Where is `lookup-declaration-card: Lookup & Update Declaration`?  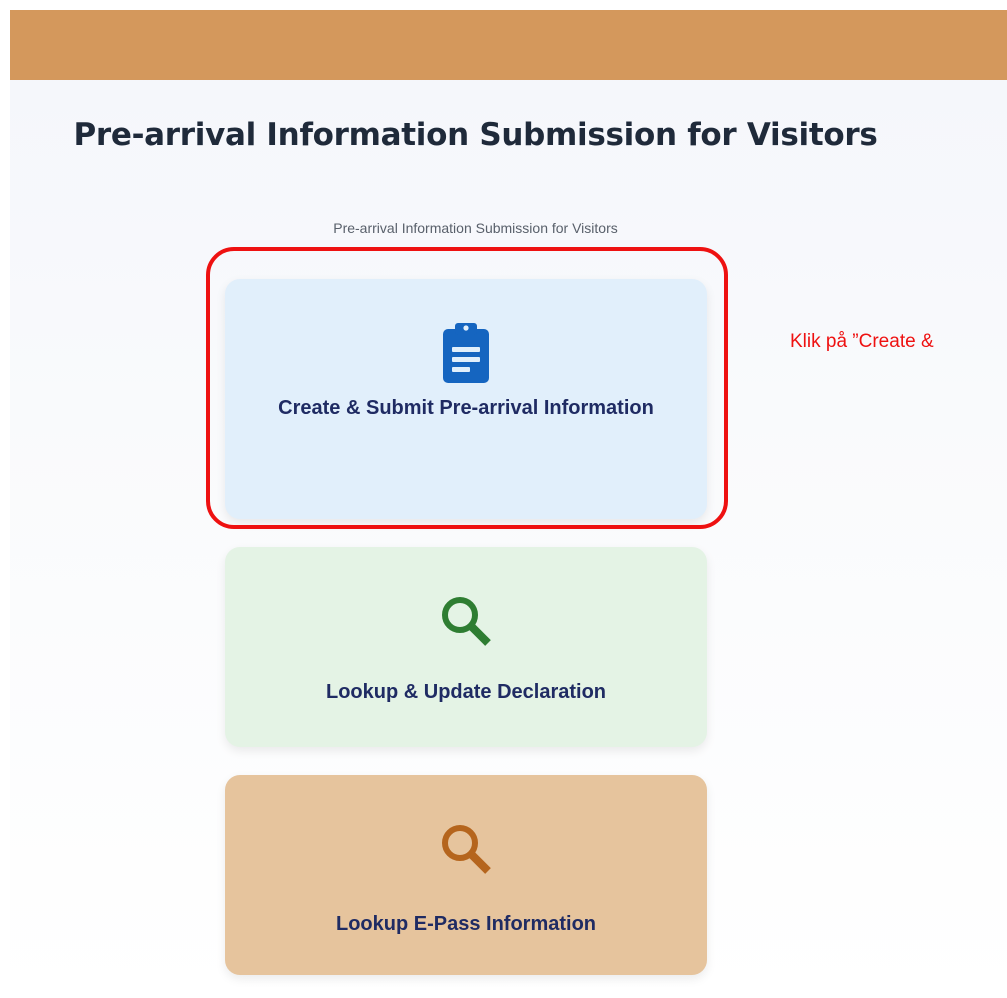 lookup-declaration-card: Lookup & Update Declaration is located at coordinates (466, 647).